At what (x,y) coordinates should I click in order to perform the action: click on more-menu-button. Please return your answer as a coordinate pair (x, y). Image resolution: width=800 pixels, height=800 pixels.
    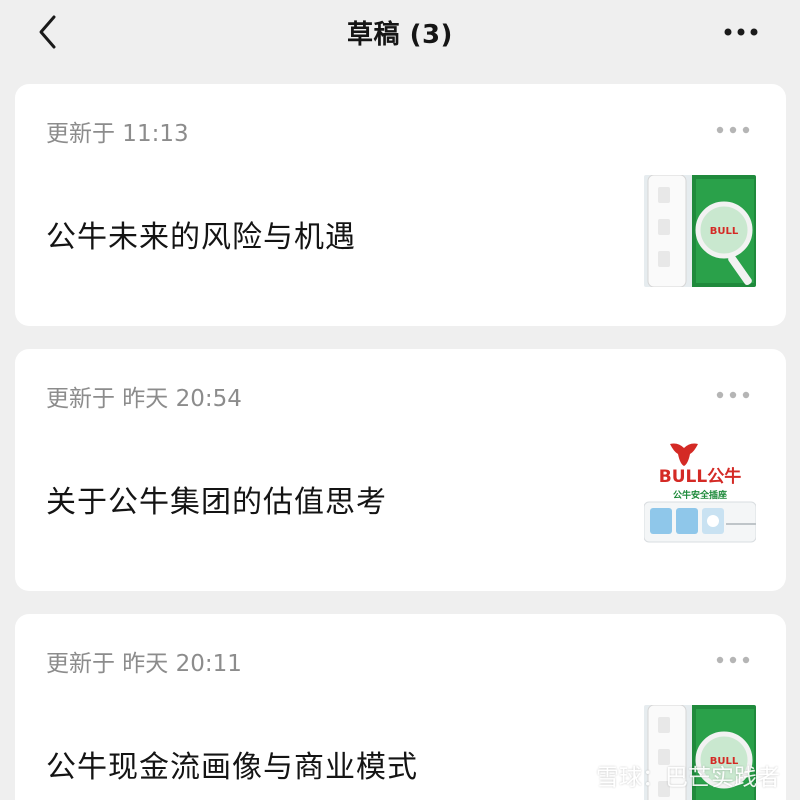
    Looking at the image, I should click on (742, 32).